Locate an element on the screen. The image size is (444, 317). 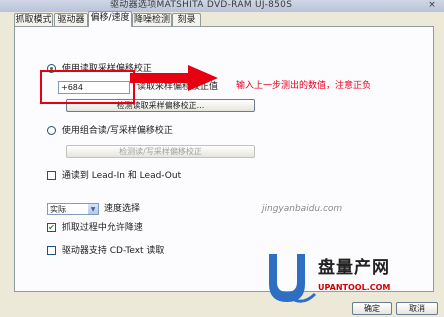
red-arrow-icon is located at coordinates (174, 78).